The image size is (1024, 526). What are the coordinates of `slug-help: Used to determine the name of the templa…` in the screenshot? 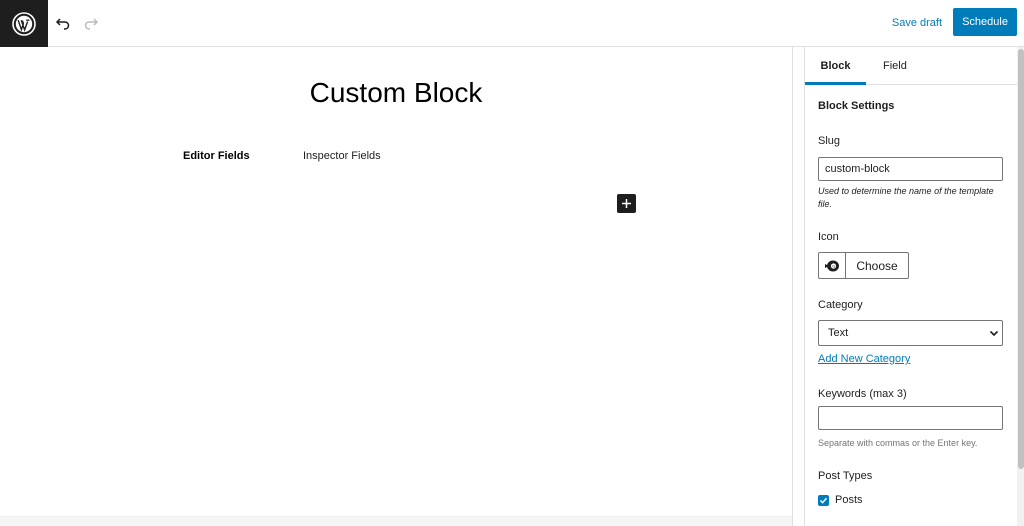 It's located at (906, 197).